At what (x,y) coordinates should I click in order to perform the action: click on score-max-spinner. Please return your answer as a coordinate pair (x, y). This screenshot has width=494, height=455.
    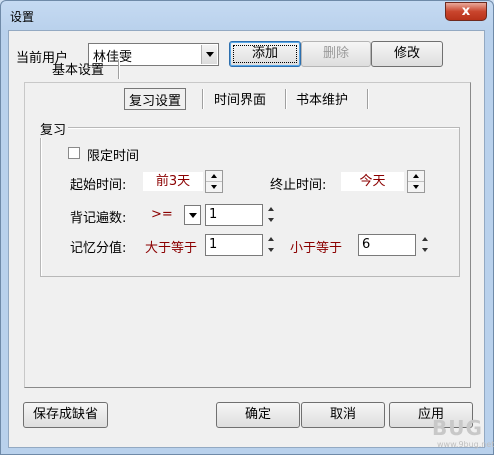
    Looking at the image, I should click on (425, 245).